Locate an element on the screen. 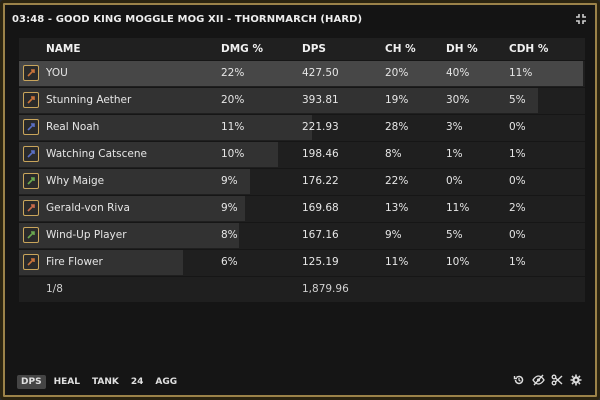 The height and width of the screenshot is (400, 600). dmg-pct: 22% is located at coordinates (233, 73).